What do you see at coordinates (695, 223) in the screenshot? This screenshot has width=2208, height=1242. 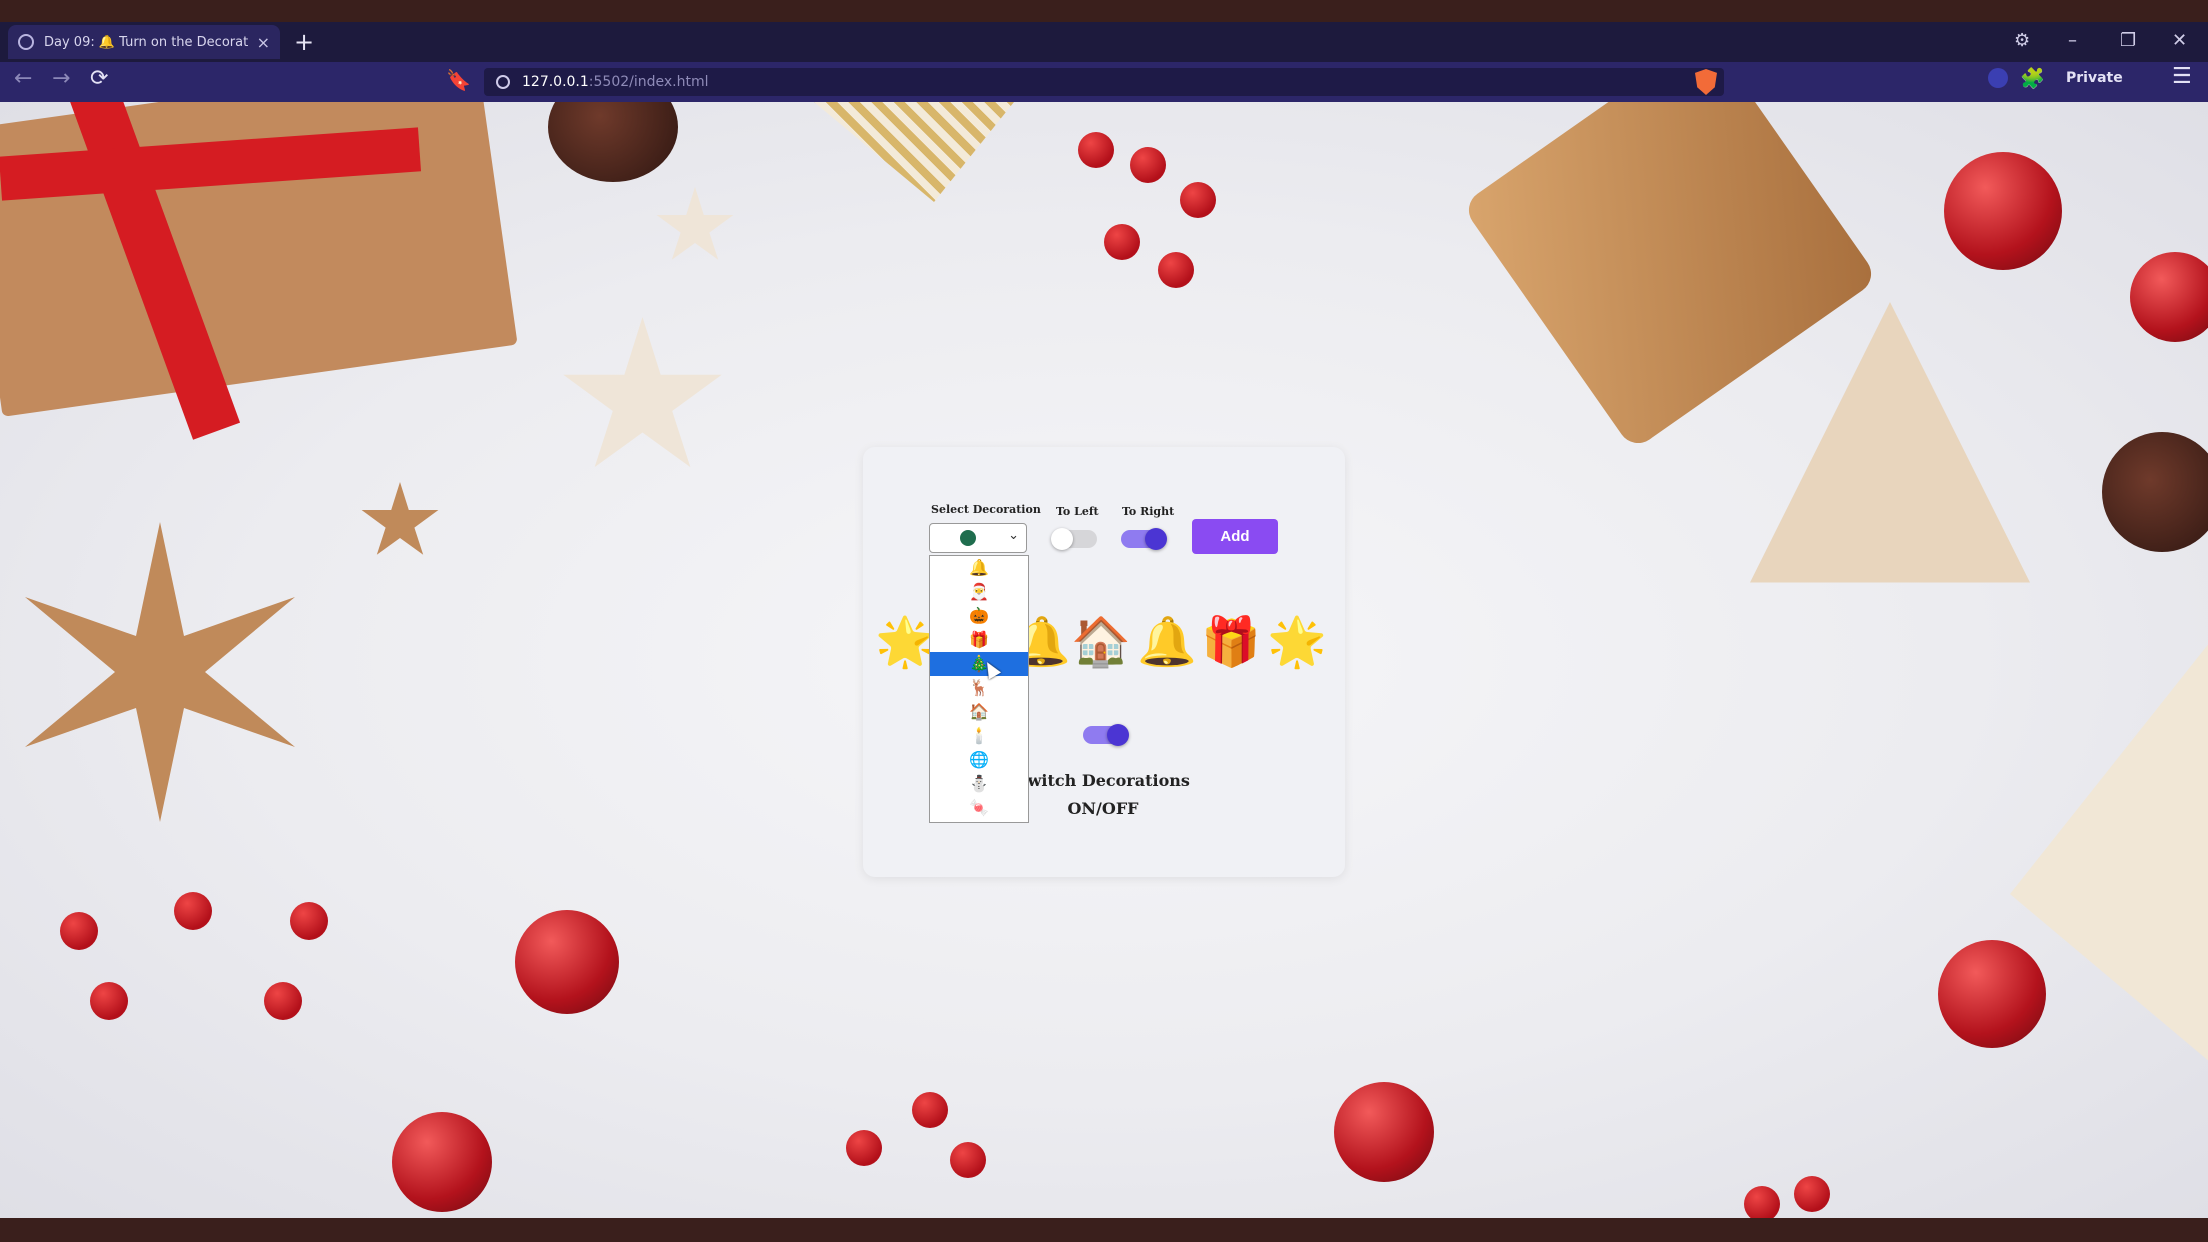 I see `small-star-image` at bounding box center [695, 223].